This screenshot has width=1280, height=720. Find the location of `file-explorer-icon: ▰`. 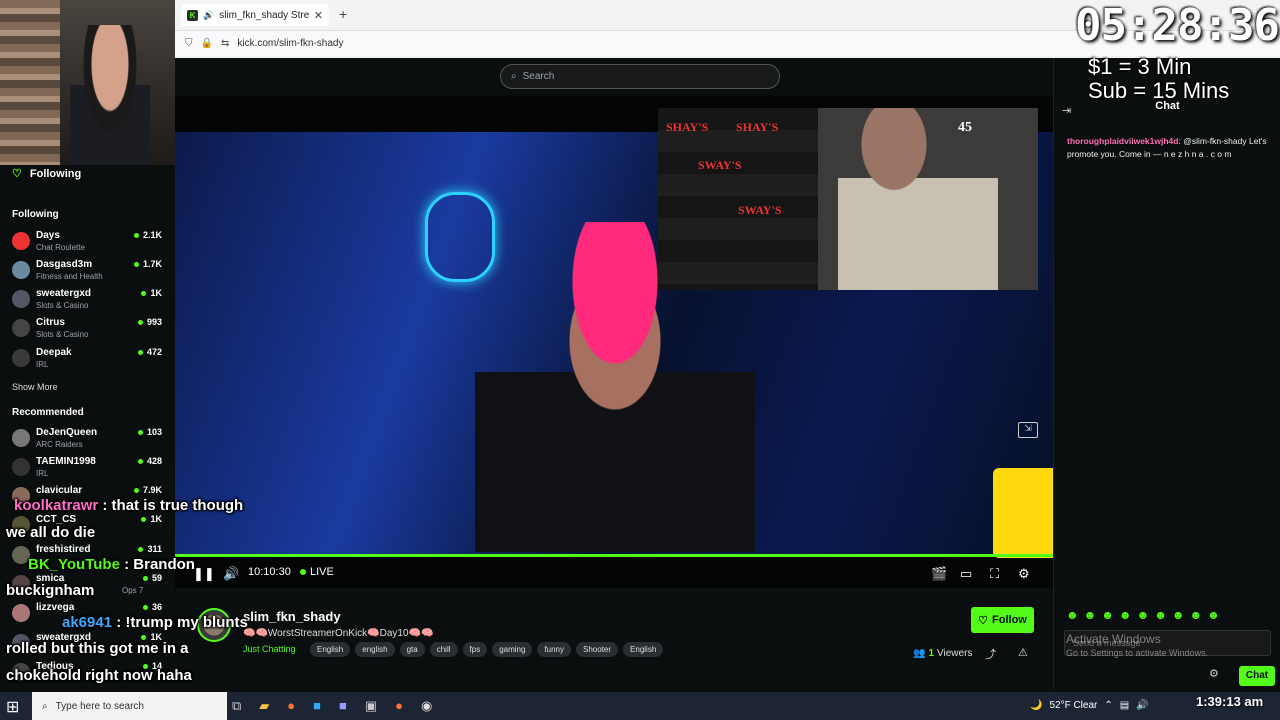

file-explorer-icon: ▰ is located at coordinates (264, 706).